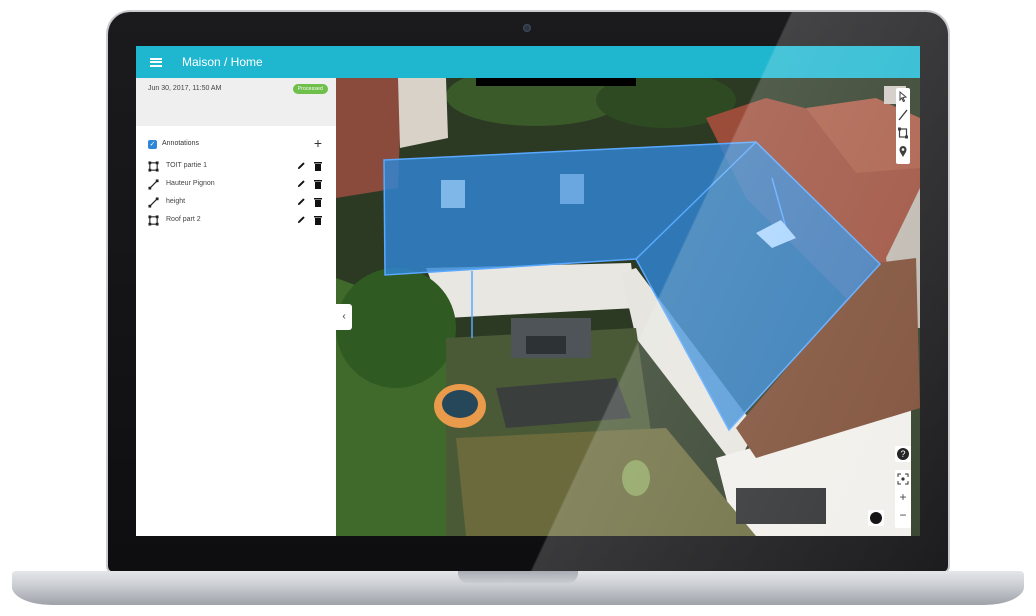  Describe the element at coordinates (903, 133) in the screenshot. I see `area-tool-icon` at that location.